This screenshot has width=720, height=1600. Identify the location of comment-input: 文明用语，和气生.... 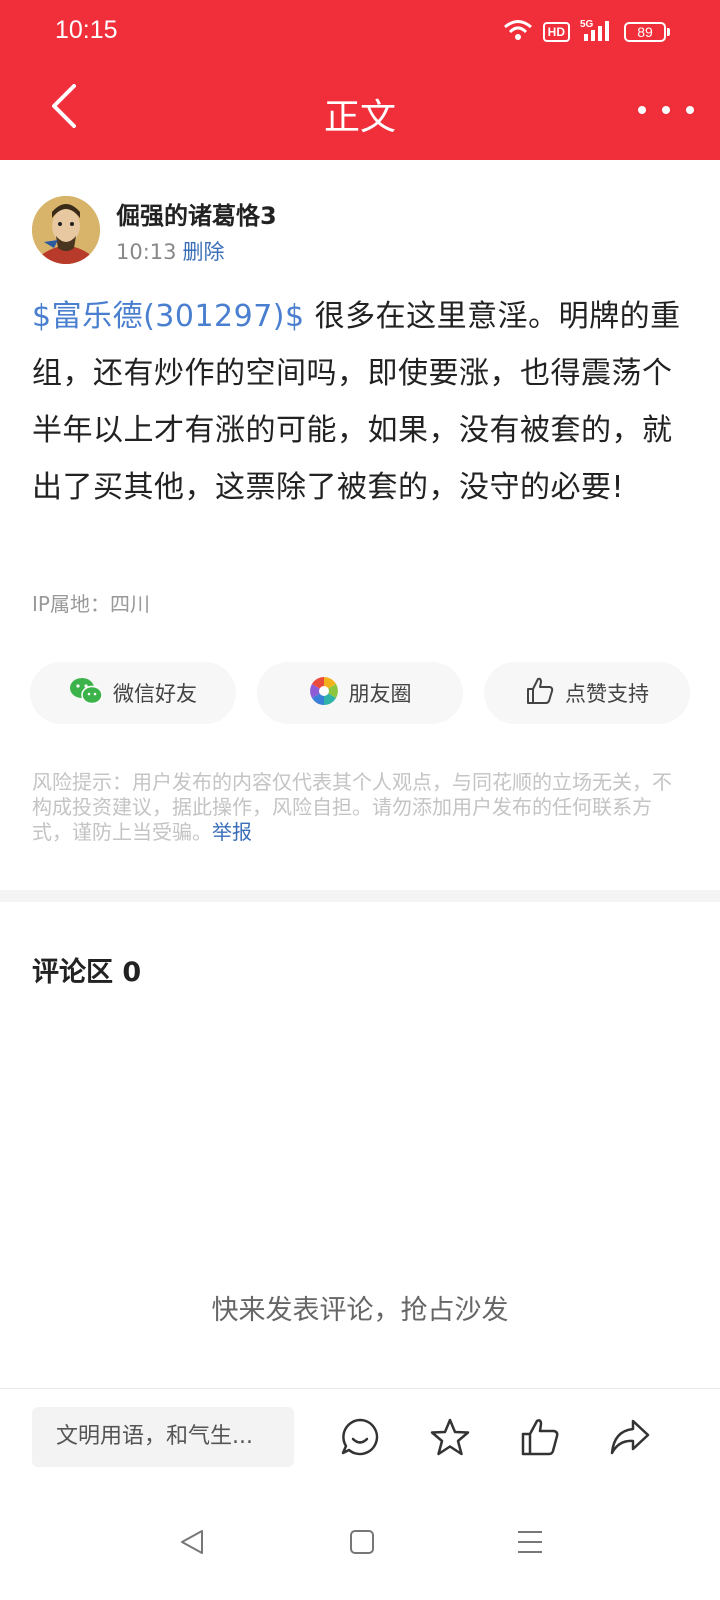
(163, 1437).